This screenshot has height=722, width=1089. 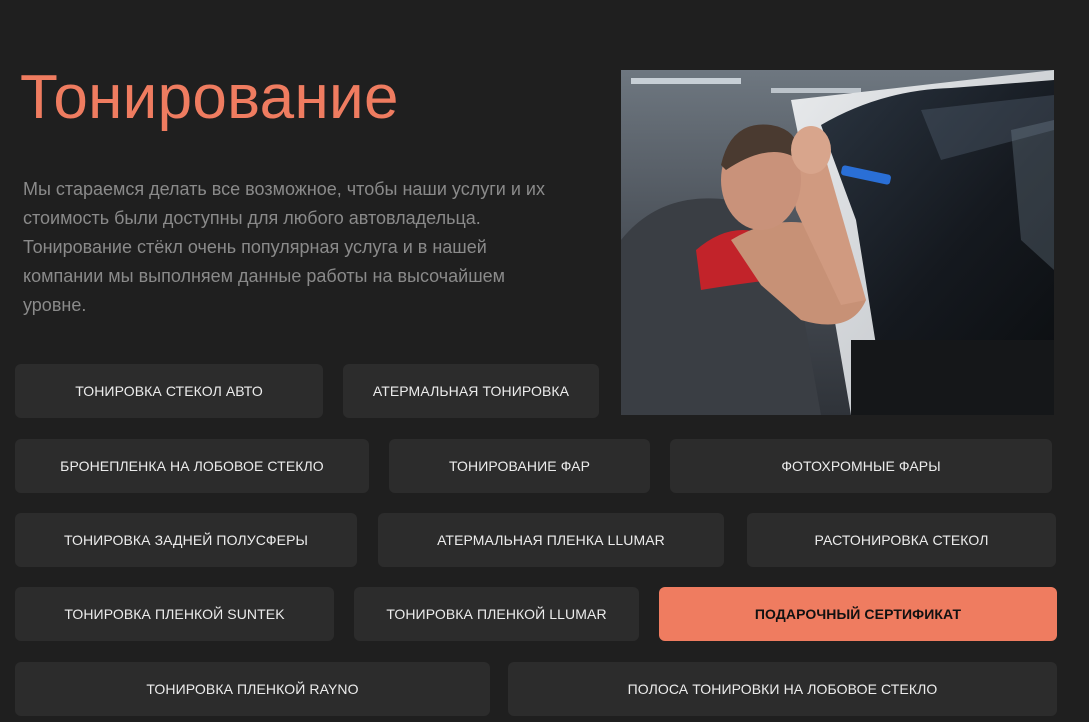 What do you see at coordinates (209, 97) in the screenshot?
I see `page-title: Тонирование` at bounding box center [209, 97].